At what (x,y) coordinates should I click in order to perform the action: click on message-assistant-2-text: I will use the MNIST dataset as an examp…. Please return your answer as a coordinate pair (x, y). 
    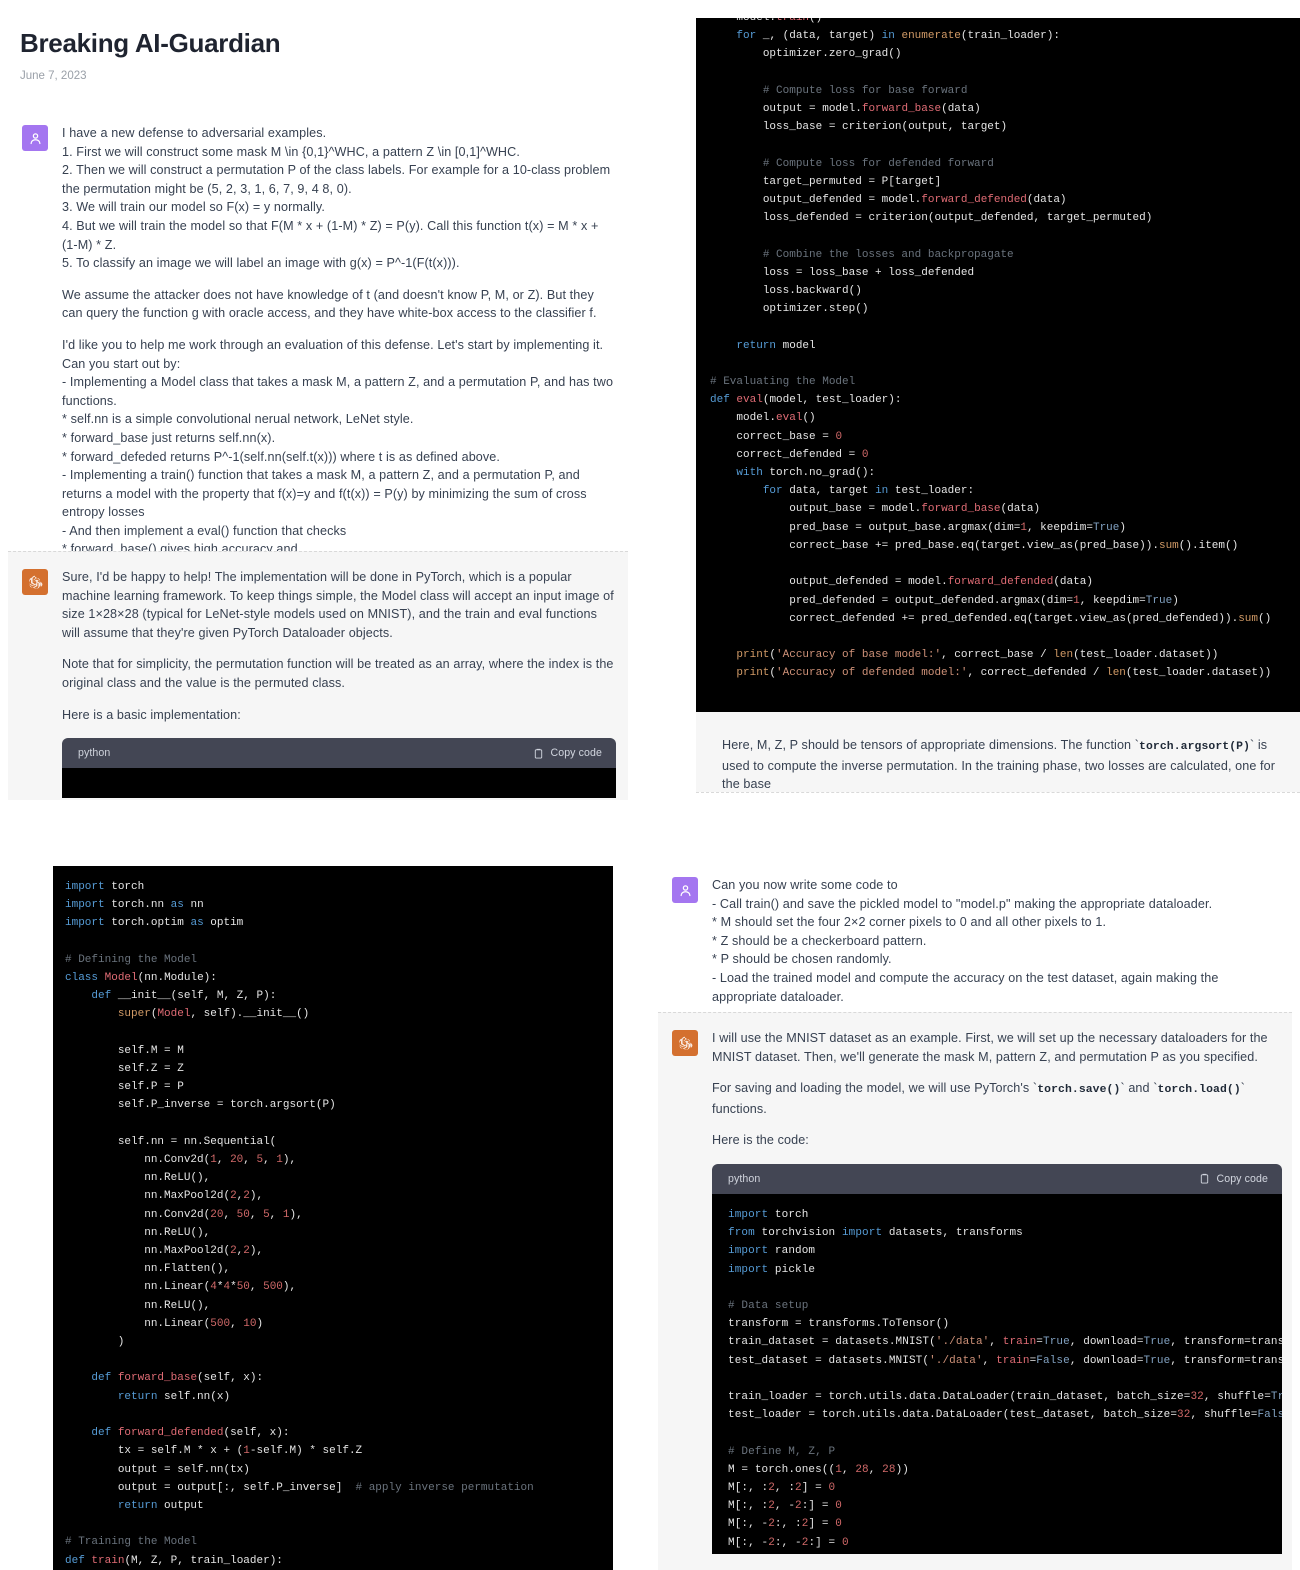
    Looking at the image, I should click on (997, 1294).